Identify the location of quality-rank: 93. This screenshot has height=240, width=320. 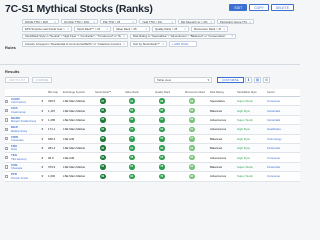
(162, 157).